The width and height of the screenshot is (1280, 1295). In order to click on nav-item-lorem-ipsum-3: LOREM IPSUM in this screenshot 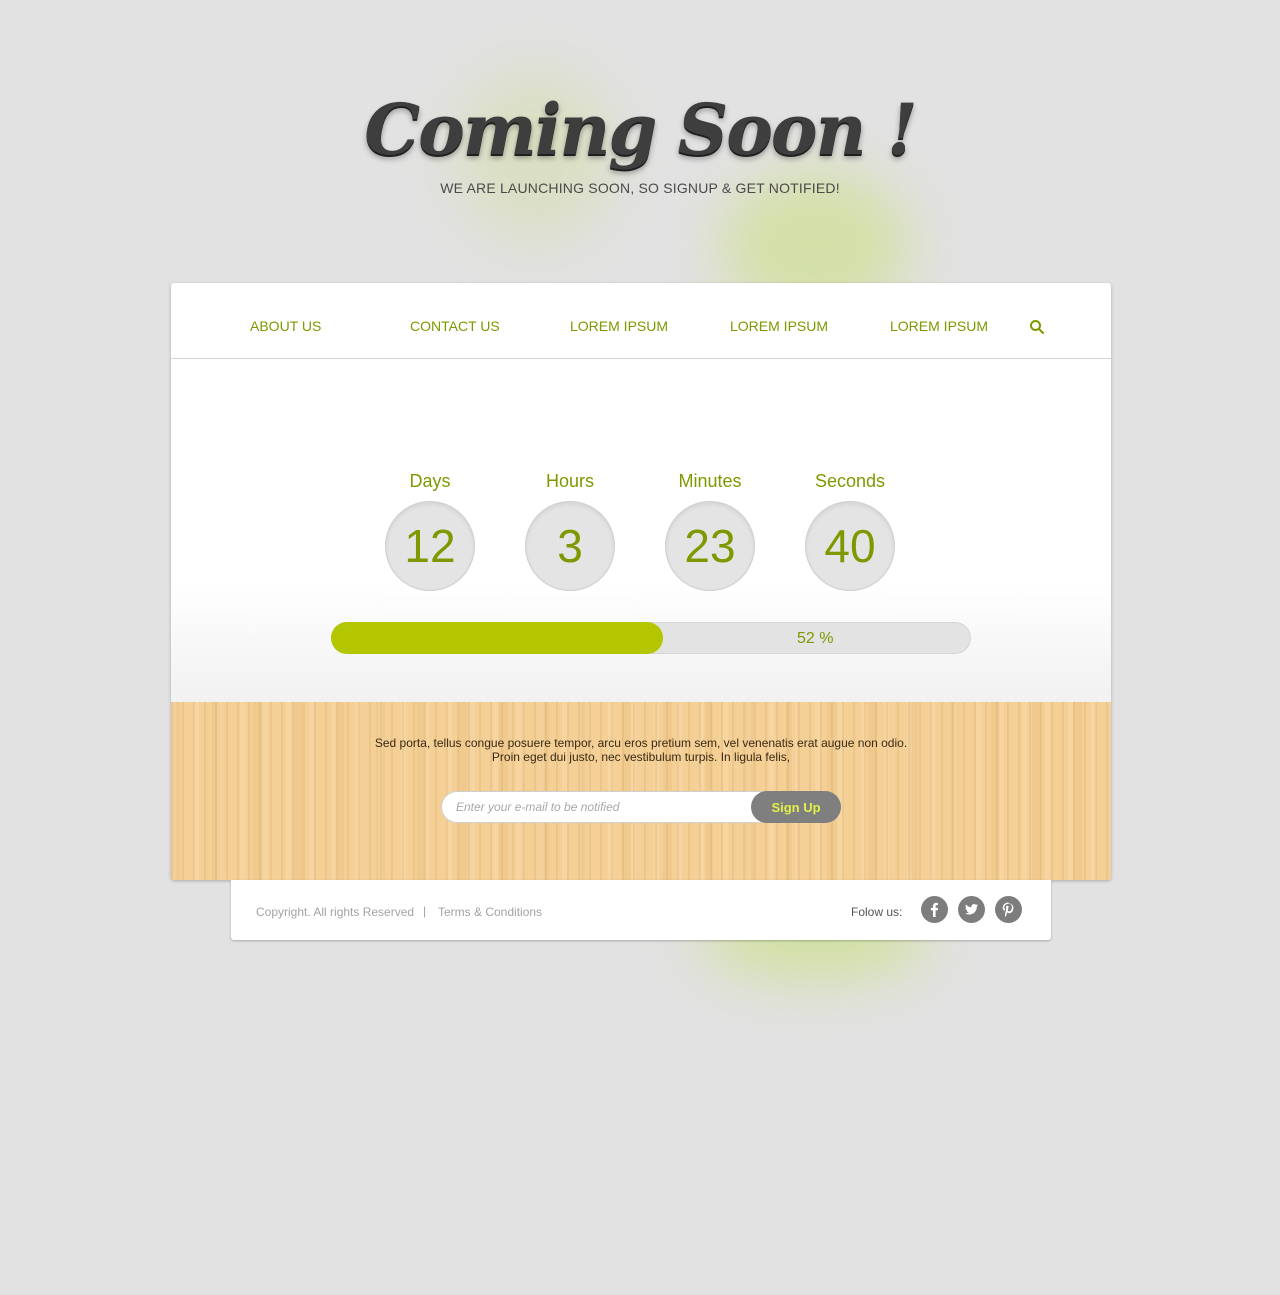, I will do `click(939, 326)`.